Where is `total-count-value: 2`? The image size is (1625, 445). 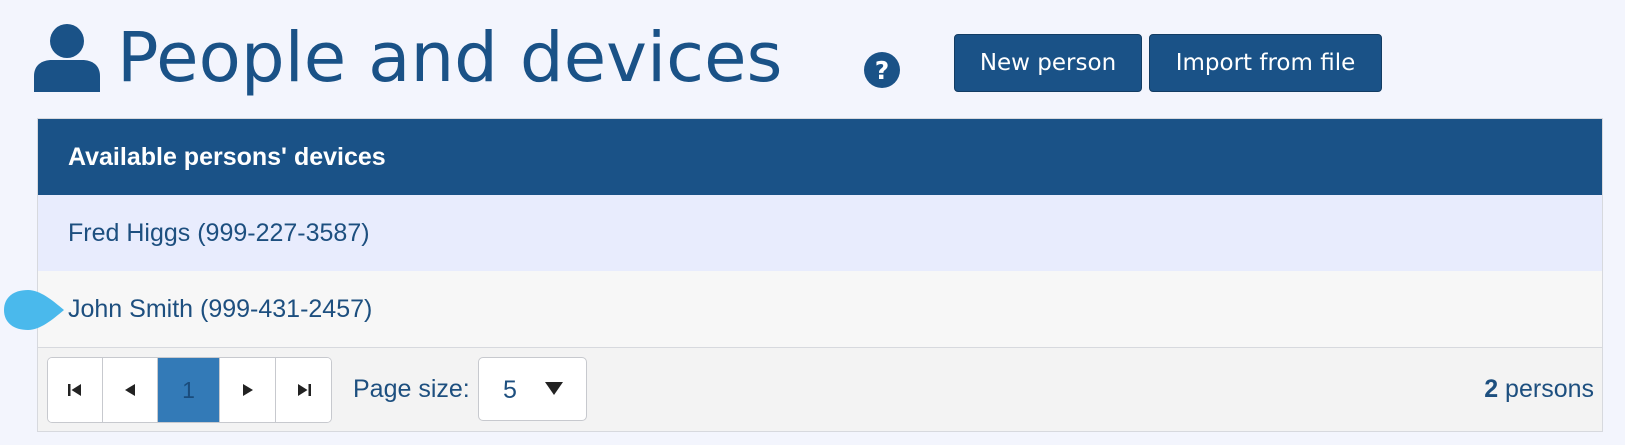 total-count-value: 2 is located at coordinates (1491, 389).